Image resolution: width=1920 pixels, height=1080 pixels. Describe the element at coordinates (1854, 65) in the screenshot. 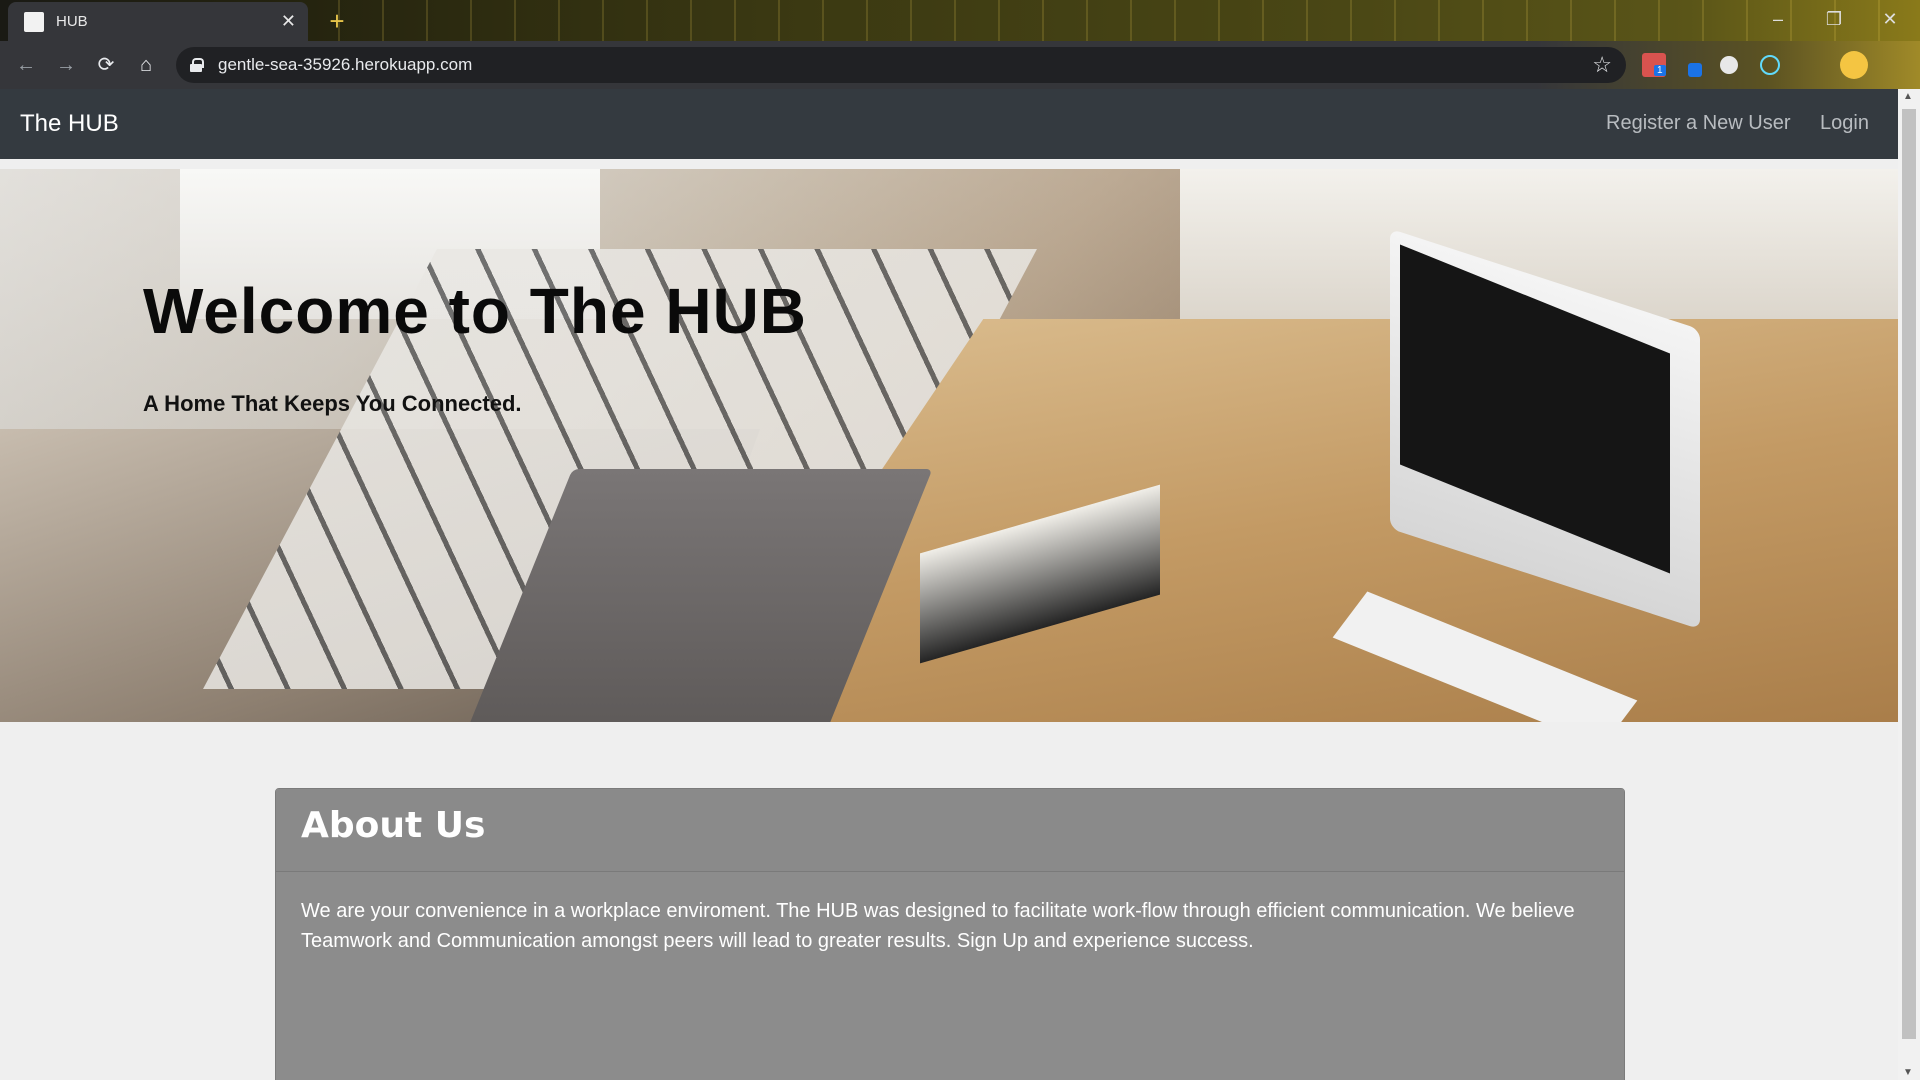

I see `profile-avatar` at that location.